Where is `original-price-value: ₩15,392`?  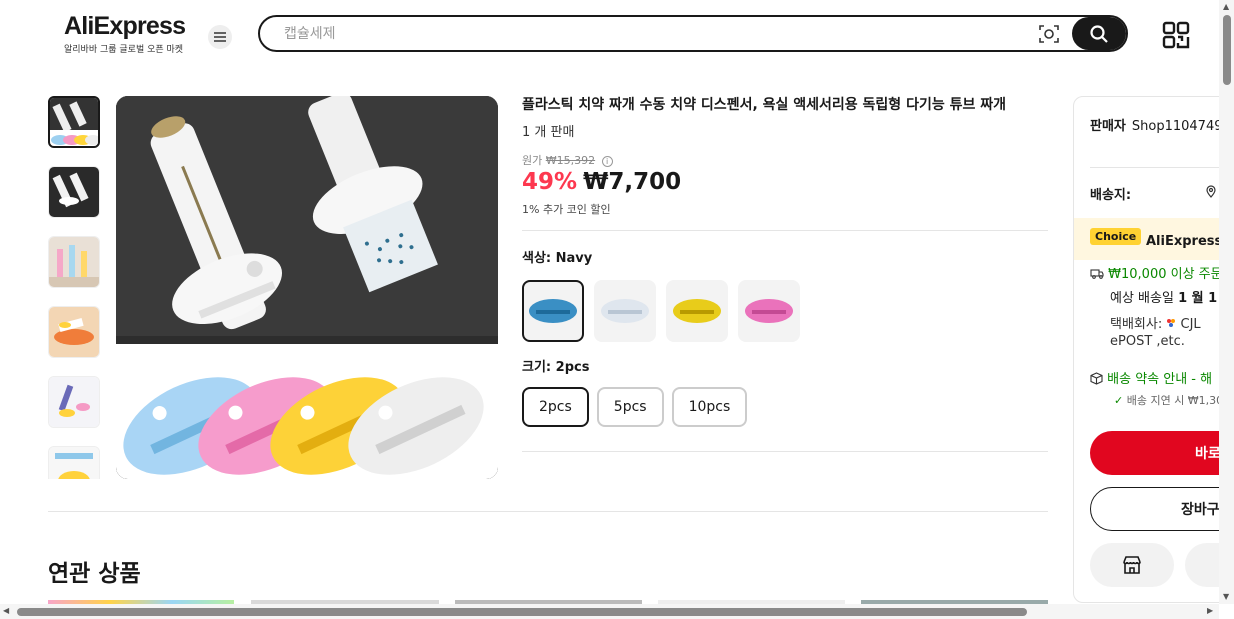 original-price-value: ₩15,392 is located at coordinates (570, 160).